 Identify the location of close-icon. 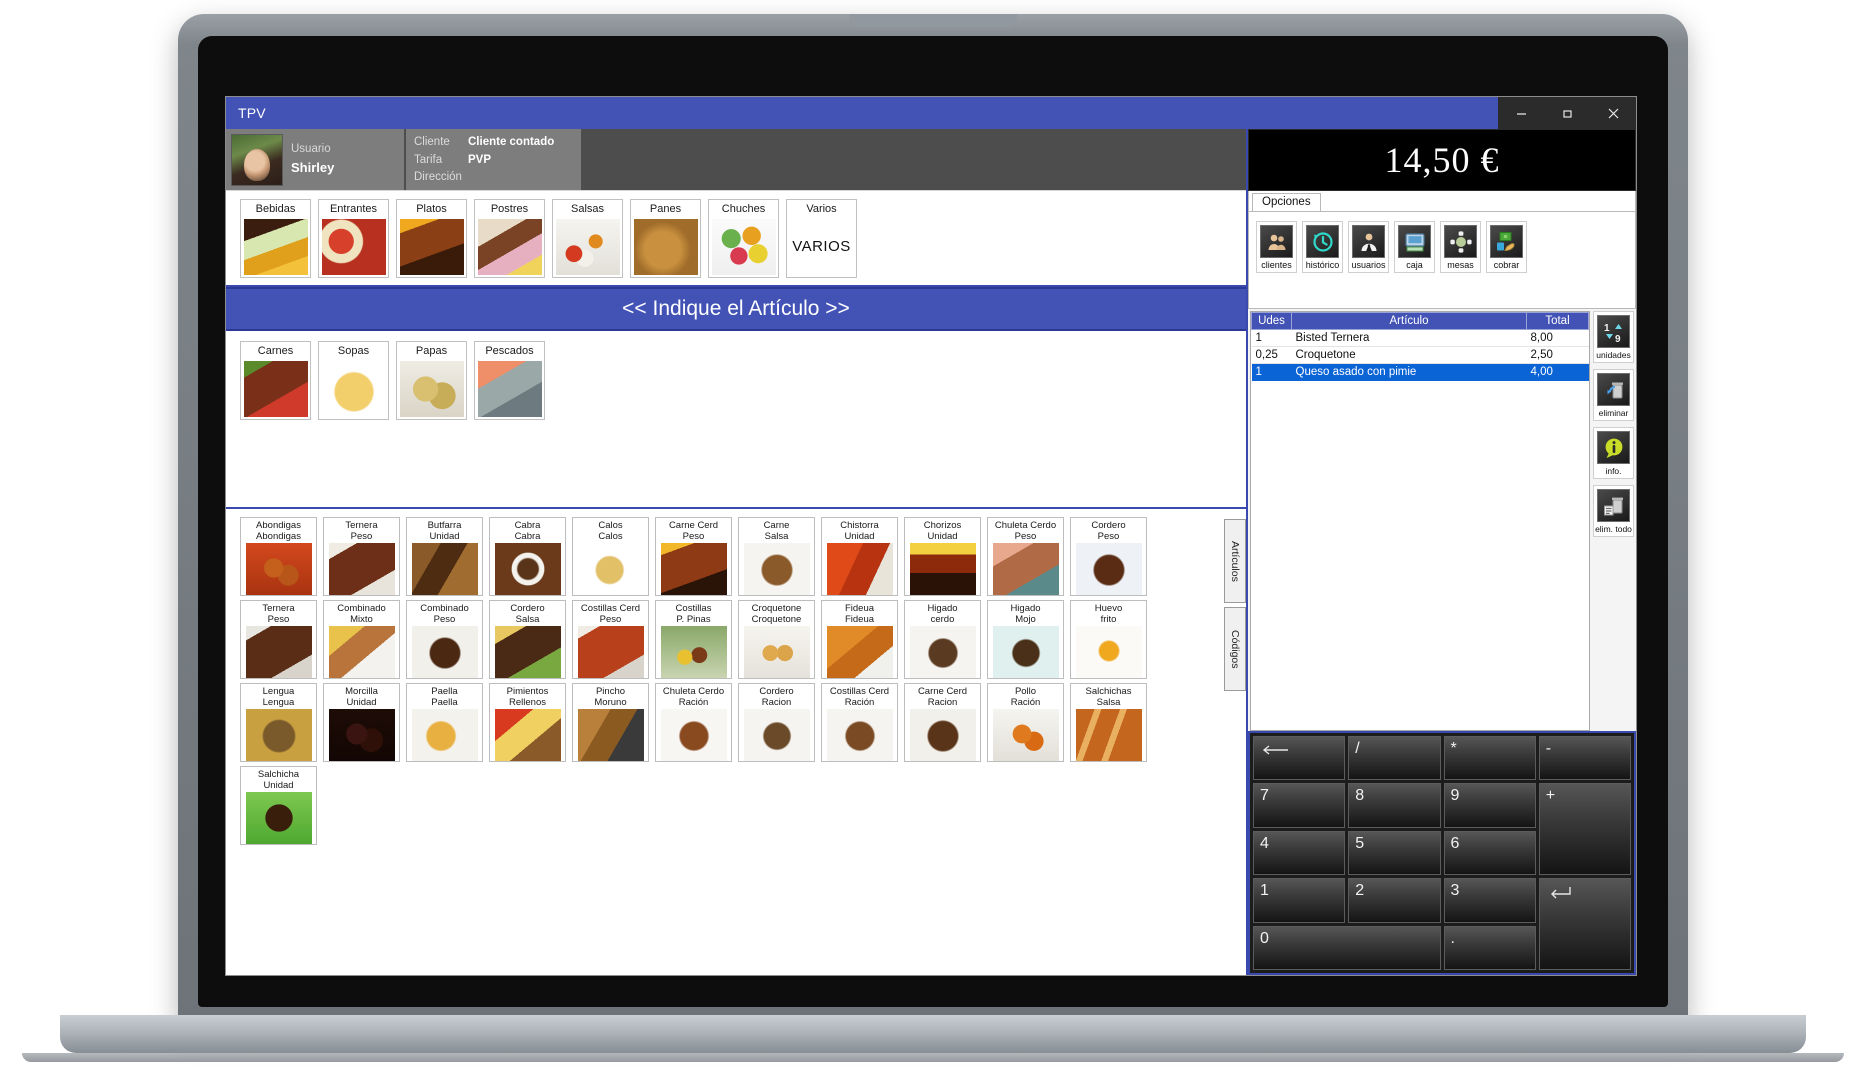
(1613, 113).